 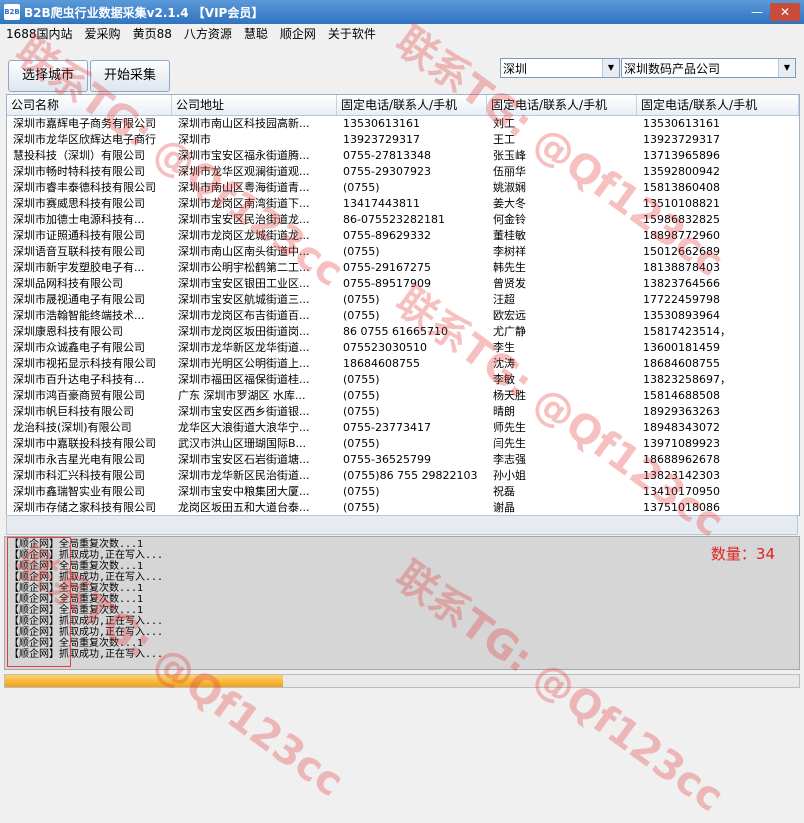 What do you see at coordinates (387, 155) in the screenshot?
I see `cell-phone: 0755-27813348` at bounding box center [387, 155].